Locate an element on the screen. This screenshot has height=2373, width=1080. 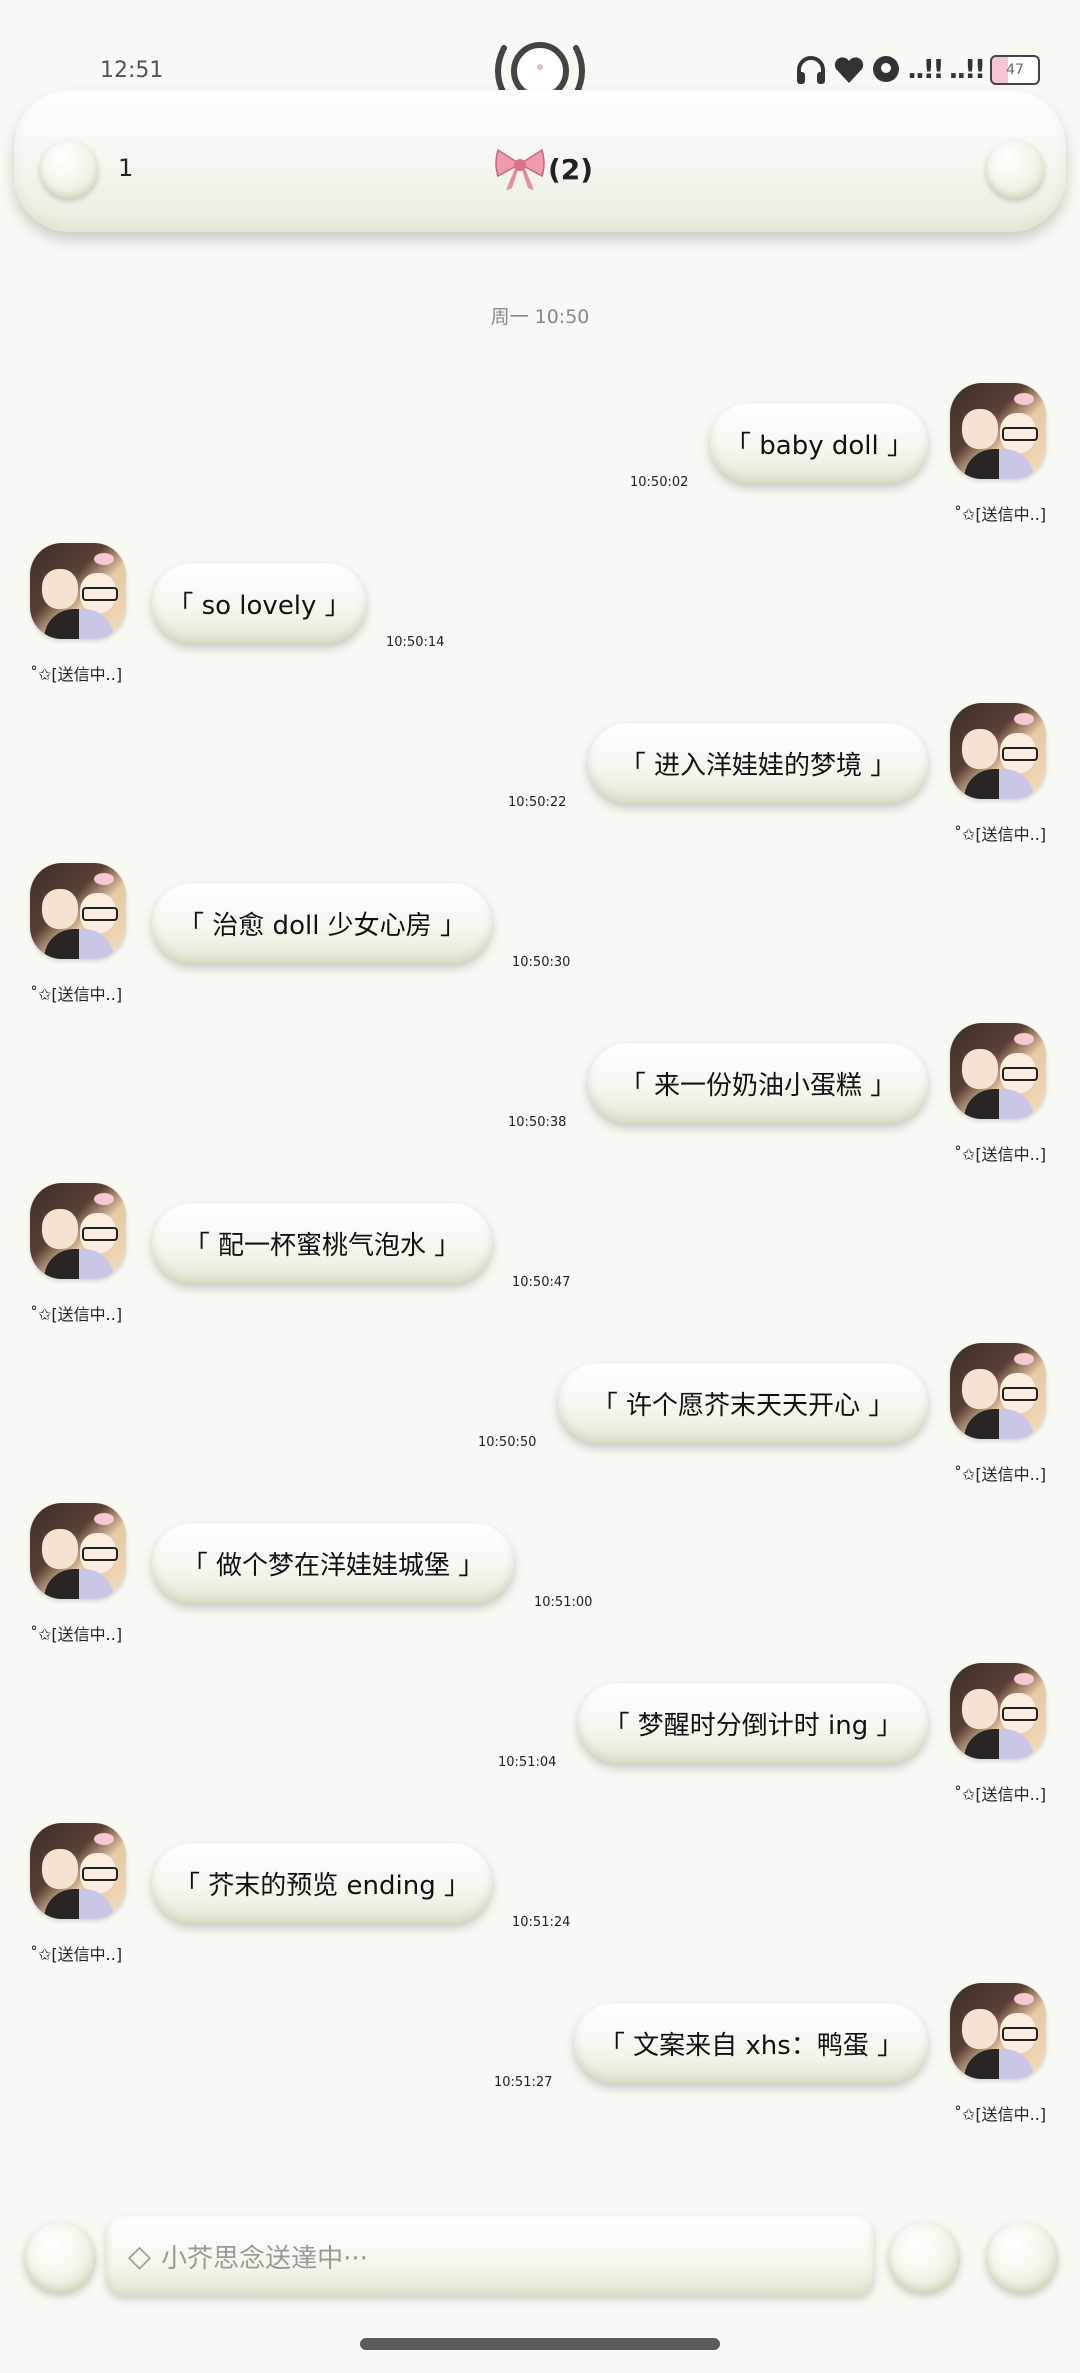
chat-title-text: (2) is located at coordinates (571, 169).